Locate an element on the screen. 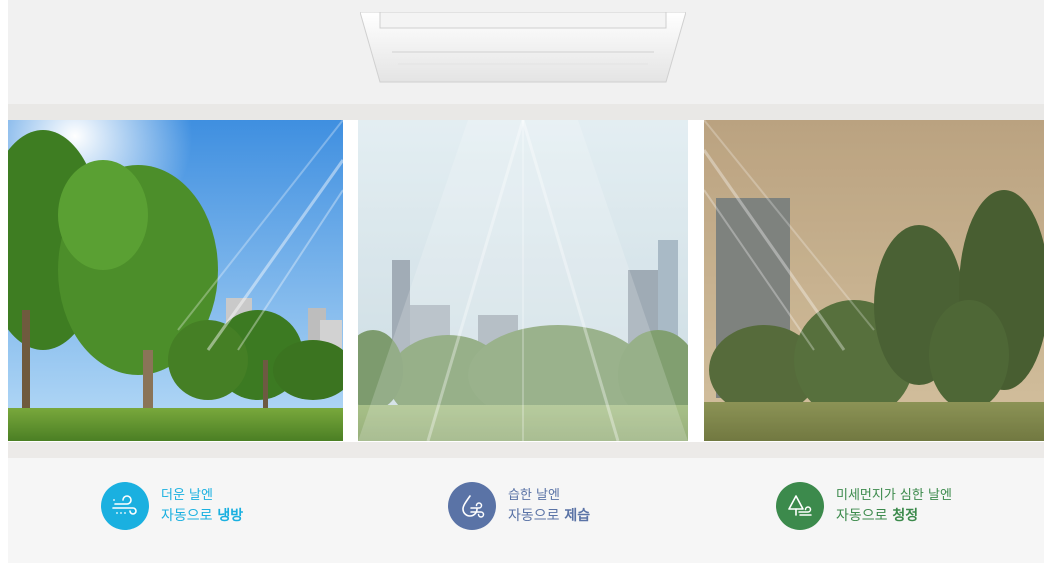 Image resolution: width=1046 pixels, height=563 pixels. feature-dehumidify-action: 제습 is located at coordinates (577, 516).